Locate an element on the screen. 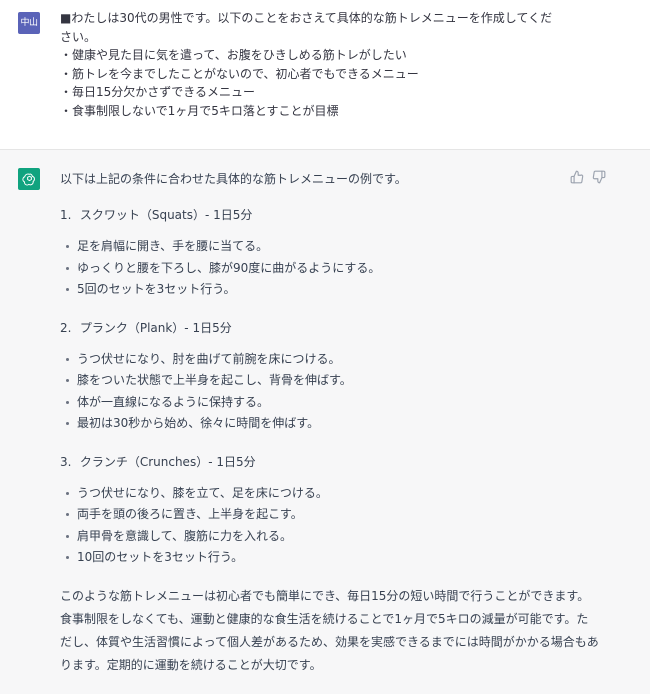  user-line: ・食事制限しないで1ヶ月で5キロ落とすことが目標 is located at coordinates (199, 110).